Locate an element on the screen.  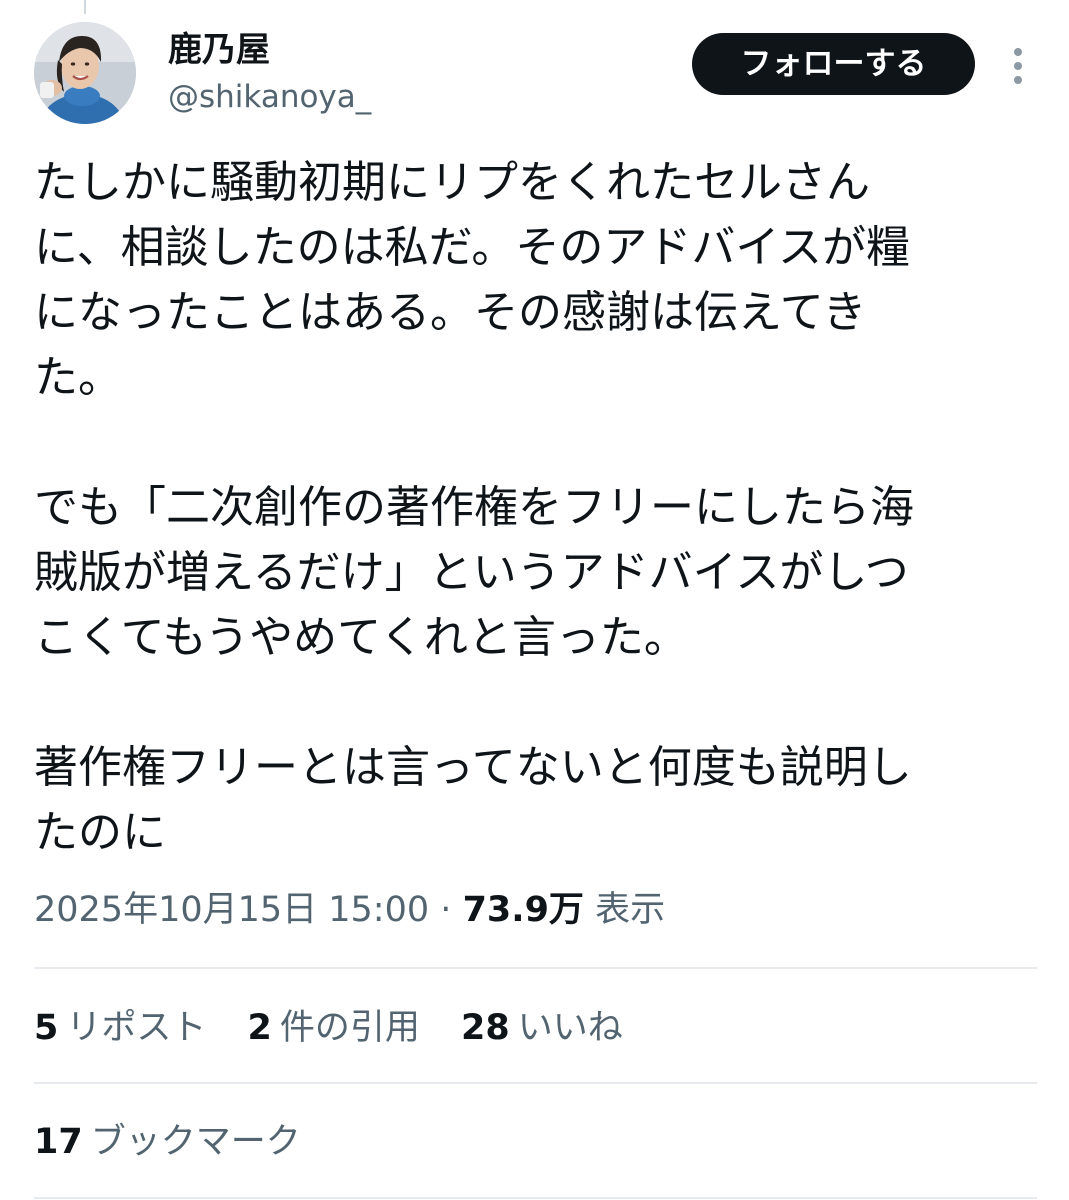
bookmark-count: 17 is located at coordinates (58, 1142).